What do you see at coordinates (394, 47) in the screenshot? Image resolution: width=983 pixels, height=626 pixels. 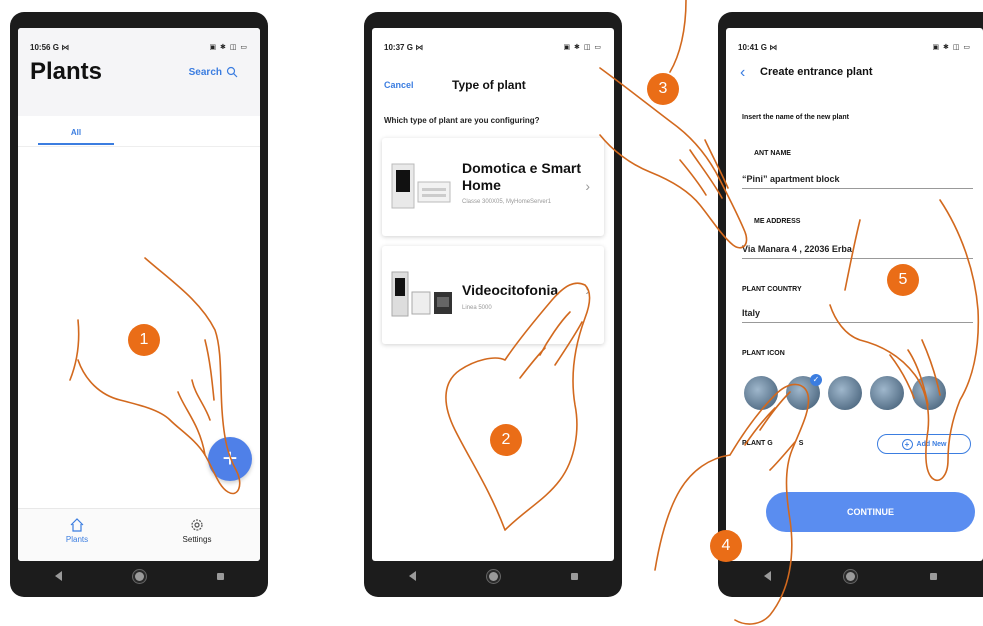 I see `status-time: 10:37` at bounding box center [394, 47].